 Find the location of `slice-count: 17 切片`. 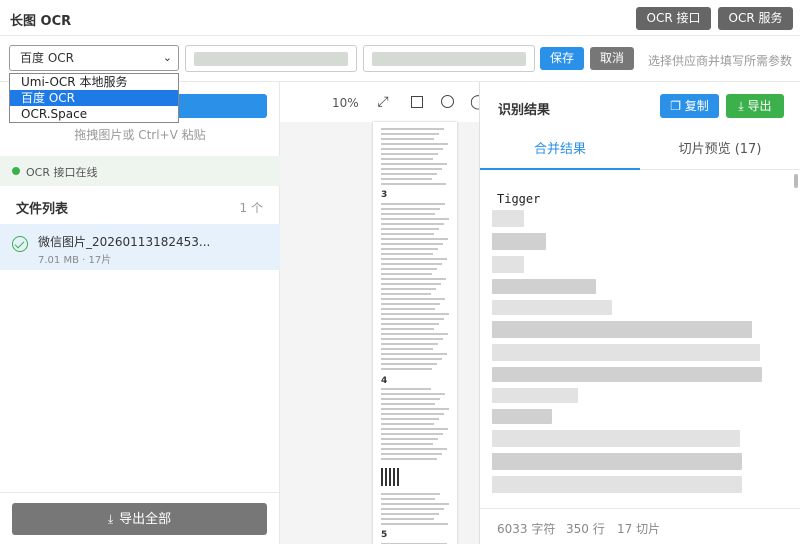

slice-count: 17 切片 is located at coordinates (639, 529).